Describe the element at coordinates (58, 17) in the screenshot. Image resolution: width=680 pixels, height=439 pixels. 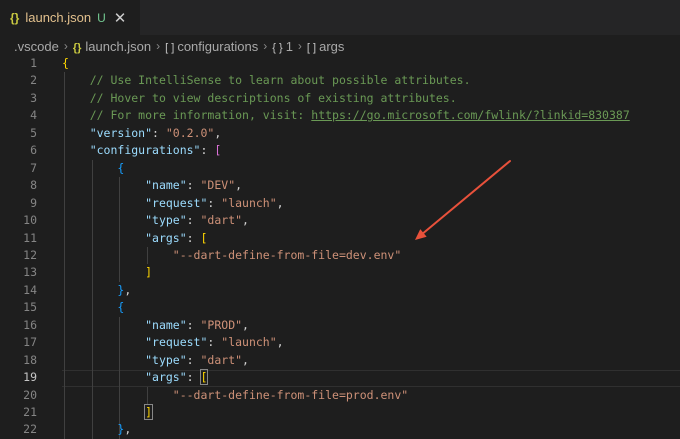
I see `tab-filename: launch.json` at that location.